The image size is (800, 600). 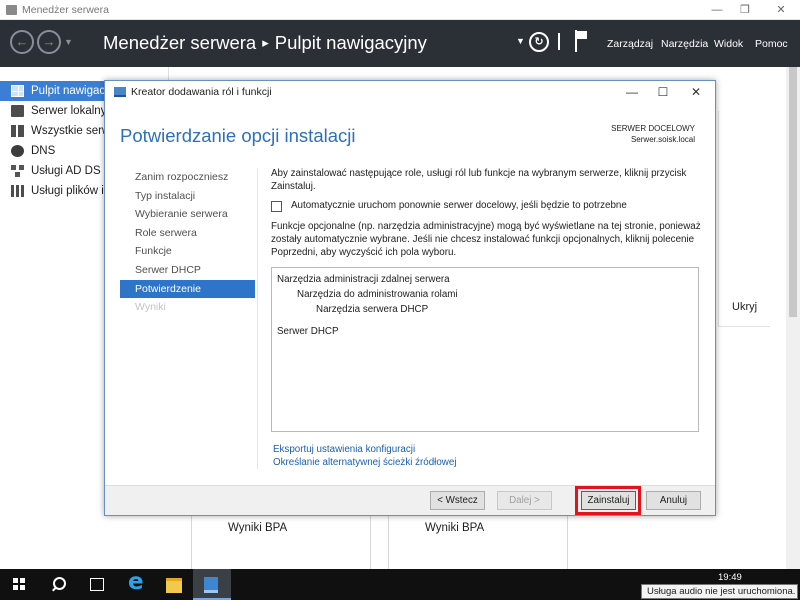 I want to click on step-features: Funkcje, so click(x=187, y=251).